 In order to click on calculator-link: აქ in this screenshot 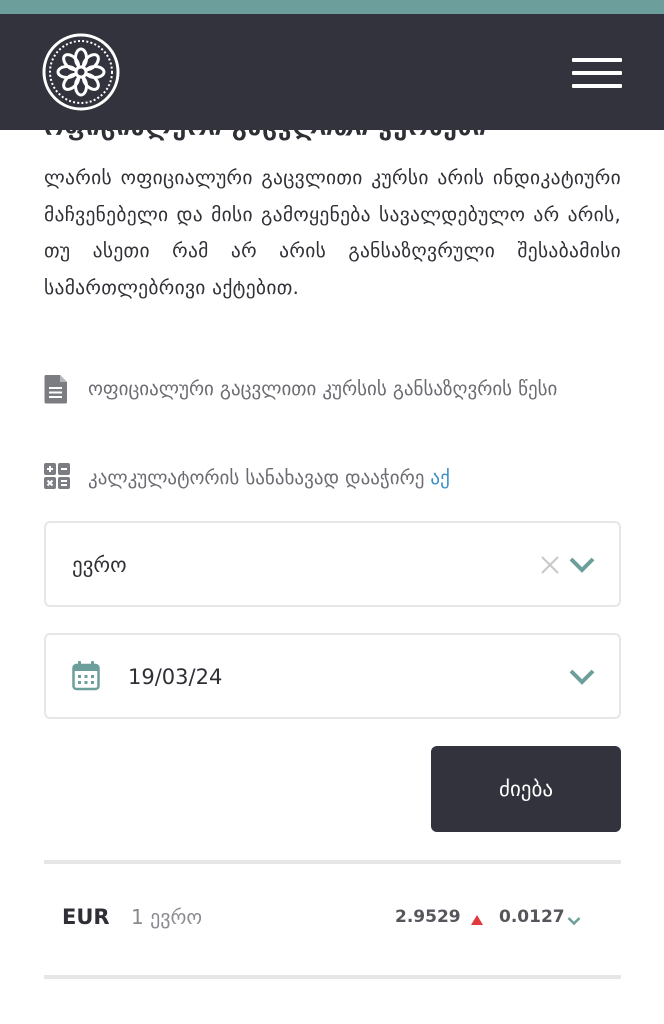, I will do `click(439, 478)`.